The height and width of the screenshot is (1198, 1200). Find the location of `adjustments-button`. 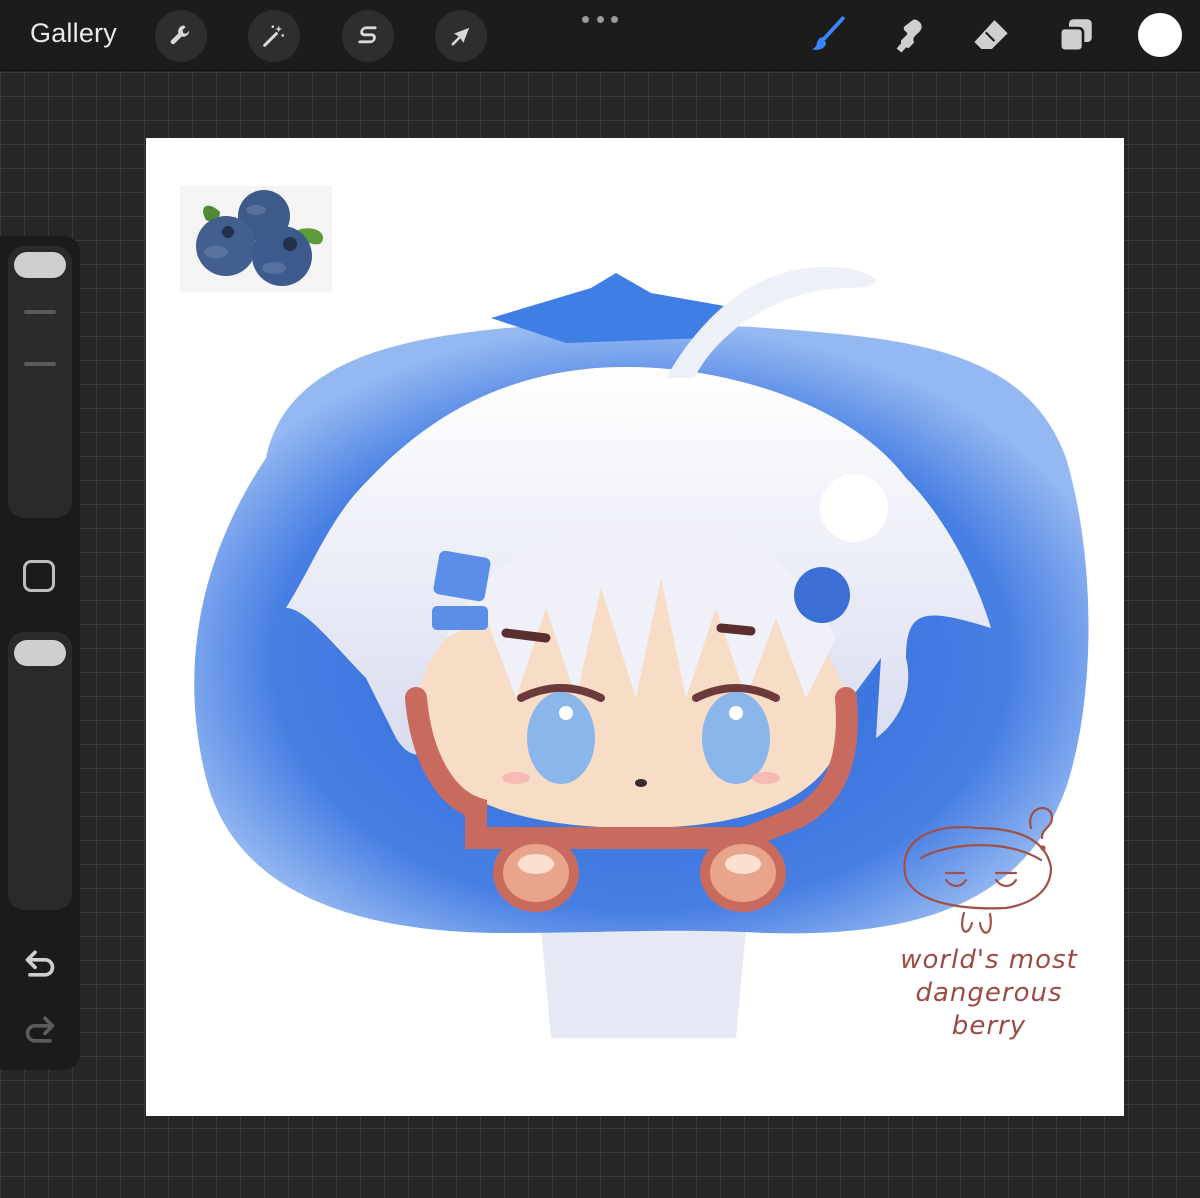

adjustments-button is located at coordinates (274, 36).